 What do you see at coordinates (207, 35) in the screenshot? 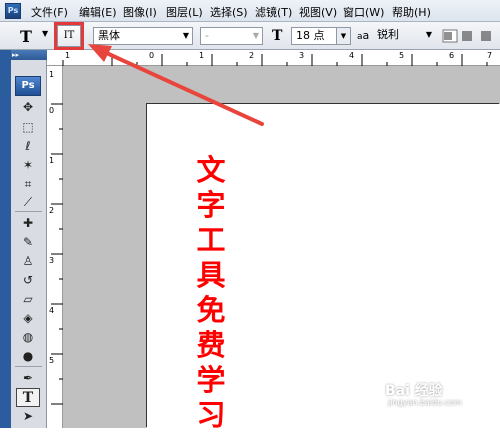
I see `font-style-value: -` at bounding box center [207, 35].